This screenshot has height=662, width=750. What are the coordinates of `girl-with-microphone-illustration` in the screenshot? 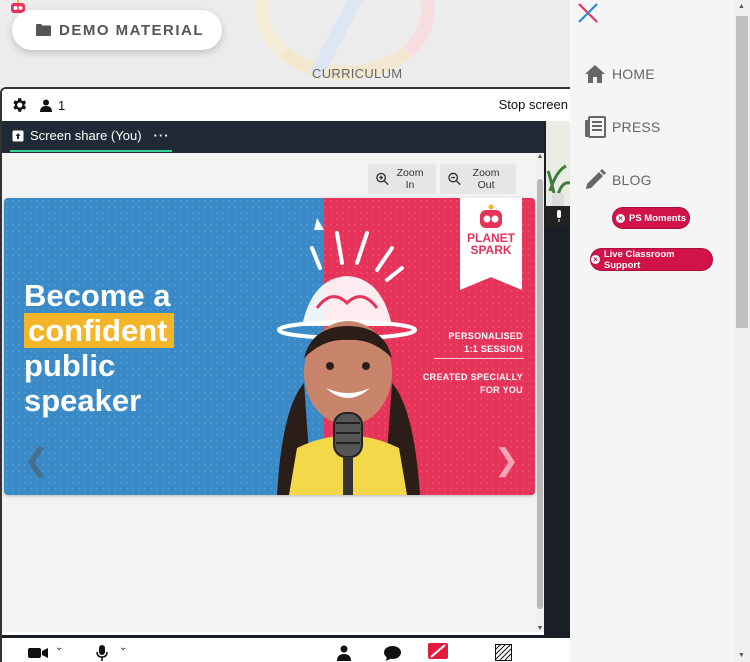 It's located at (348, 356).